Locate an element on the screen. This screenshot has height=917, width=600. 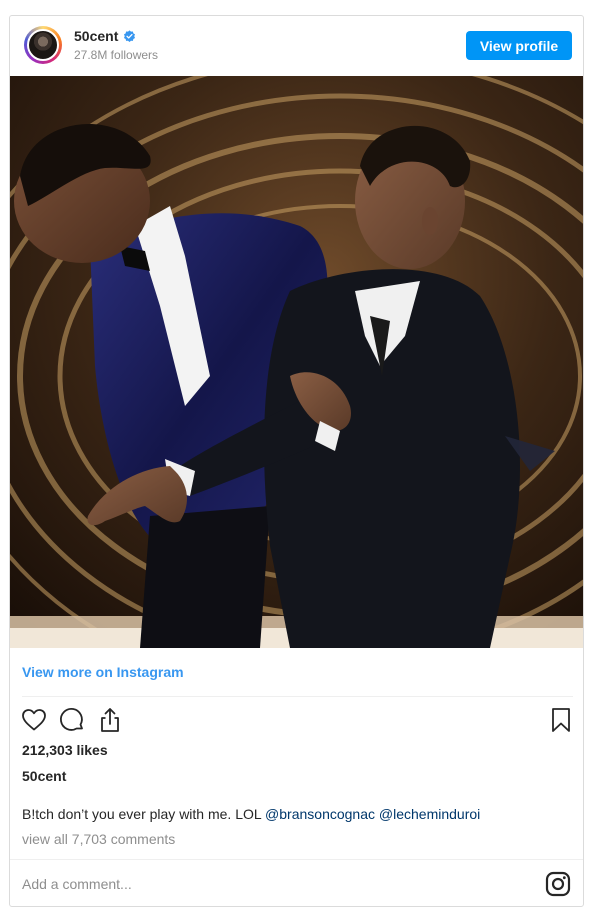
view-more-link: View more on Instagram is located at coordinates (103, 672).